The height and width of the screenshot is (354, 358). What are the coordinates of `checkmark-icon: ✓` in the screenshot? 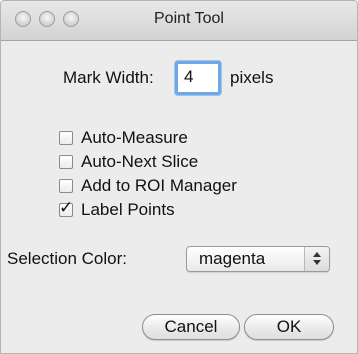 It's located at (66, 208).